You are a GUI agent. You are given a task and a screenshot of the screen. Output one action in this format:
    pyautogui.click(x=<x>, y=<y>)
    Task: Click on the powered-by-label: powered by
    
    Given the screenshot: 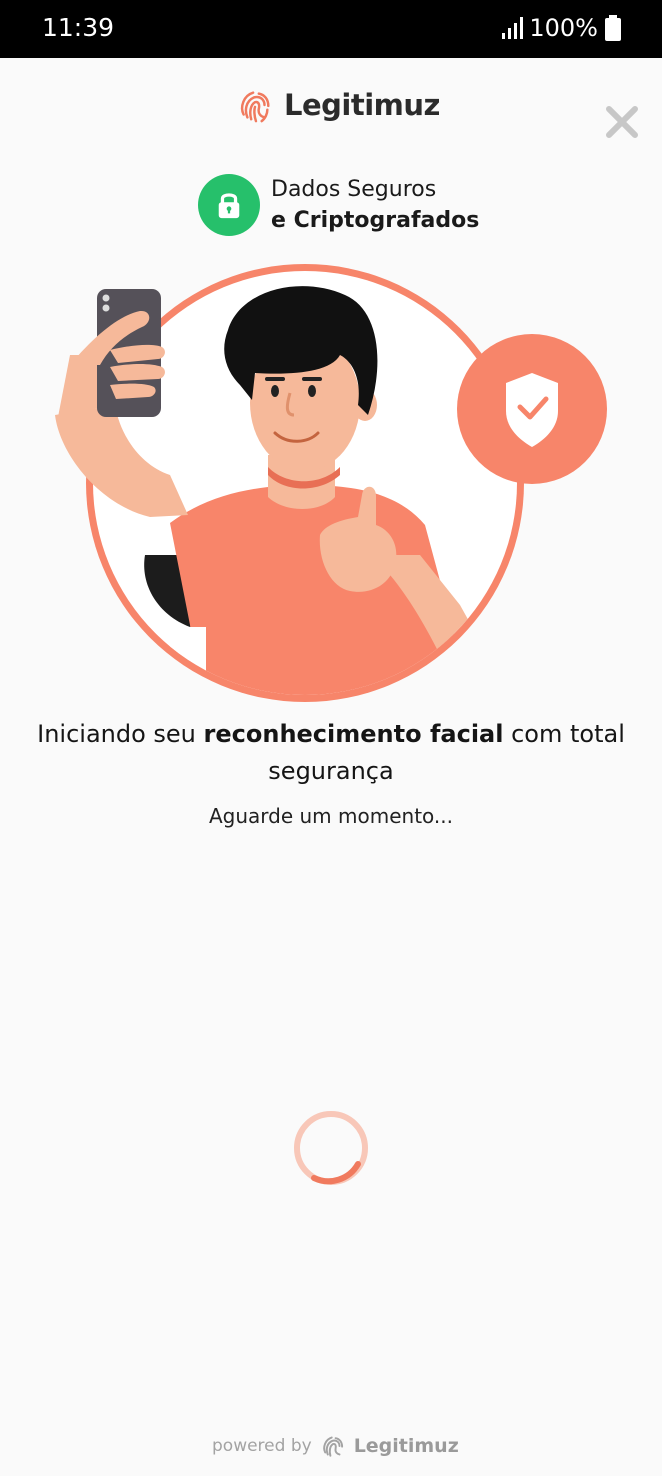 What is the action you would take?
    pyautogui.click(x=262, y=1446)
    